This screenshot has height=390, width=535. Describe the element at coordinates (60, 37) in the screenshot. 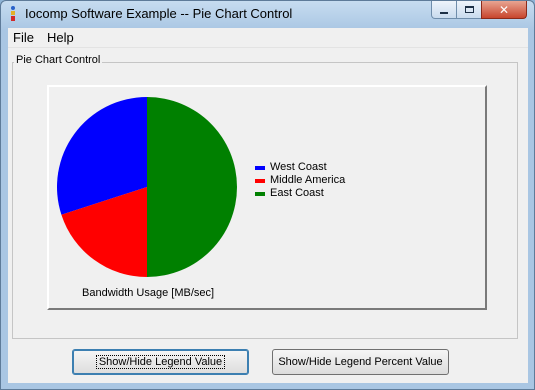

I see `menu-help: Help` at that location.